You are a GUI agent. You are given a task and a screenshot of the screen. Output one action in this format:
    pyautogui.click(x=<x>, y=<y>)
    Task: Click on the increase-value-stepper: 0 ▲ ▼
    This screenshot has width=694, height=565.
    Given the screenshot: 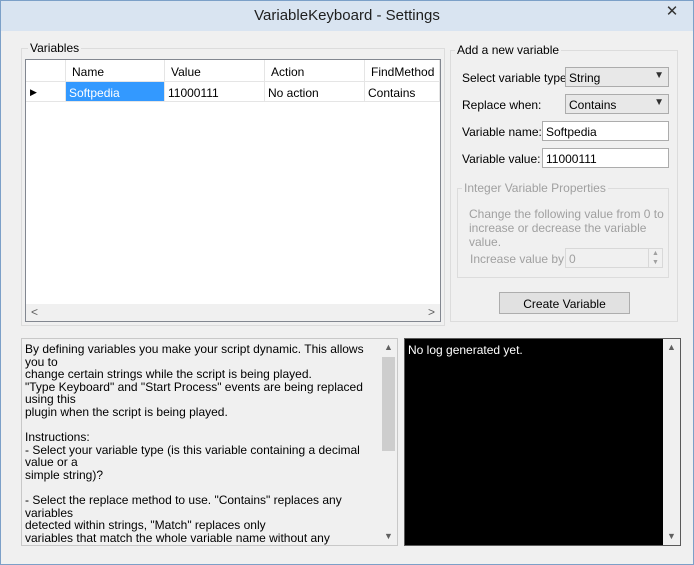 What is the action you would take?
    pyautogui.click(x=614, y=258)
    